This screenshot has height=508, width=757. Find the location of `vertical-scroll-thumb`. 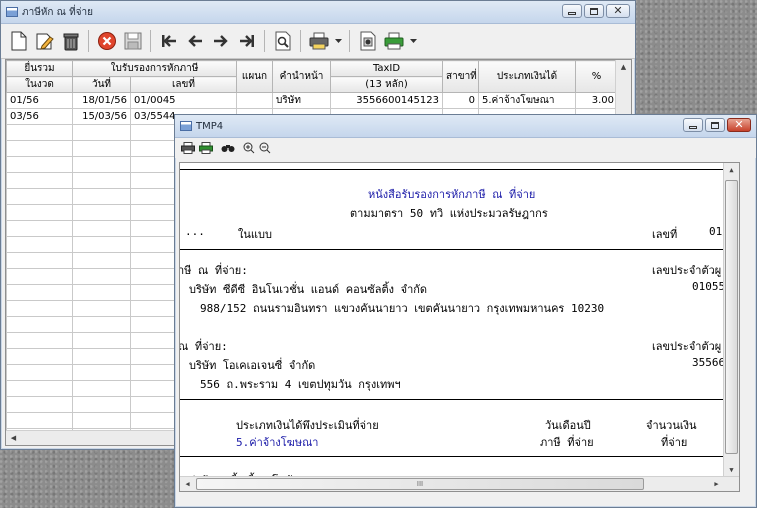

vertical-scroll-thumb is located at coordinates (731, 317).